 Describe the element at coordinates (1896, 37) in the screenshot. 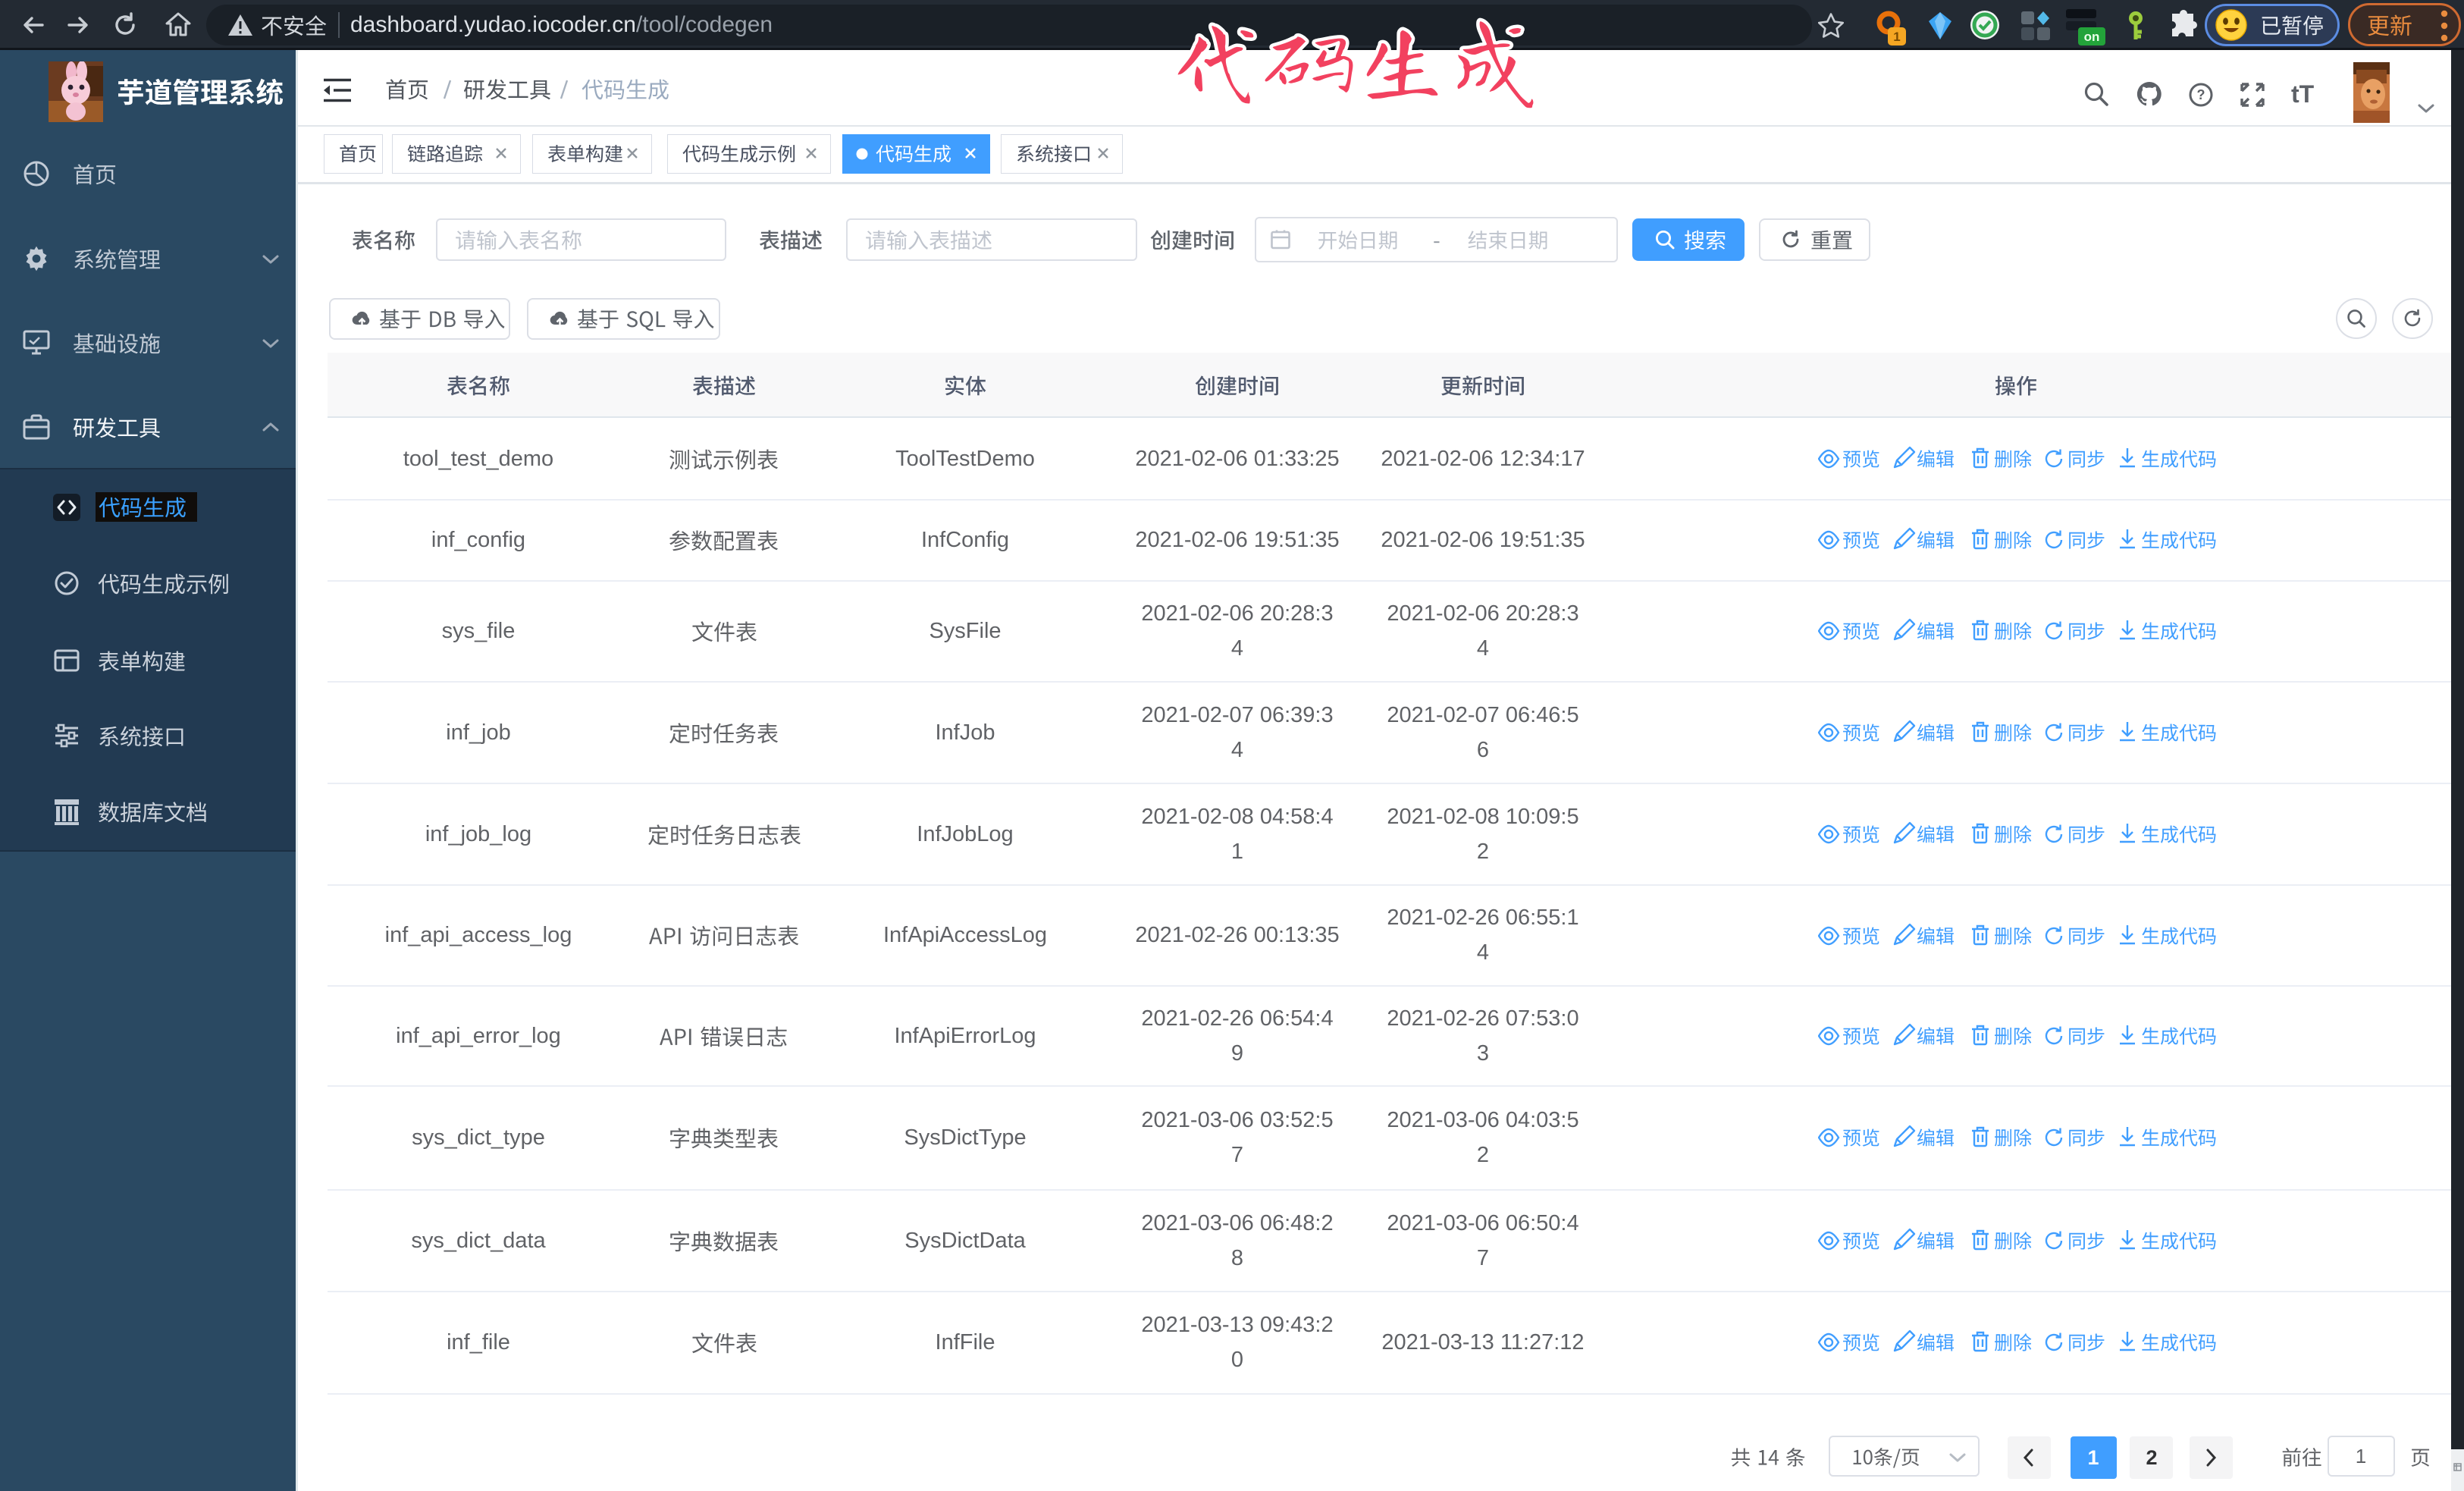

I see `svg-text: 1` at that location.